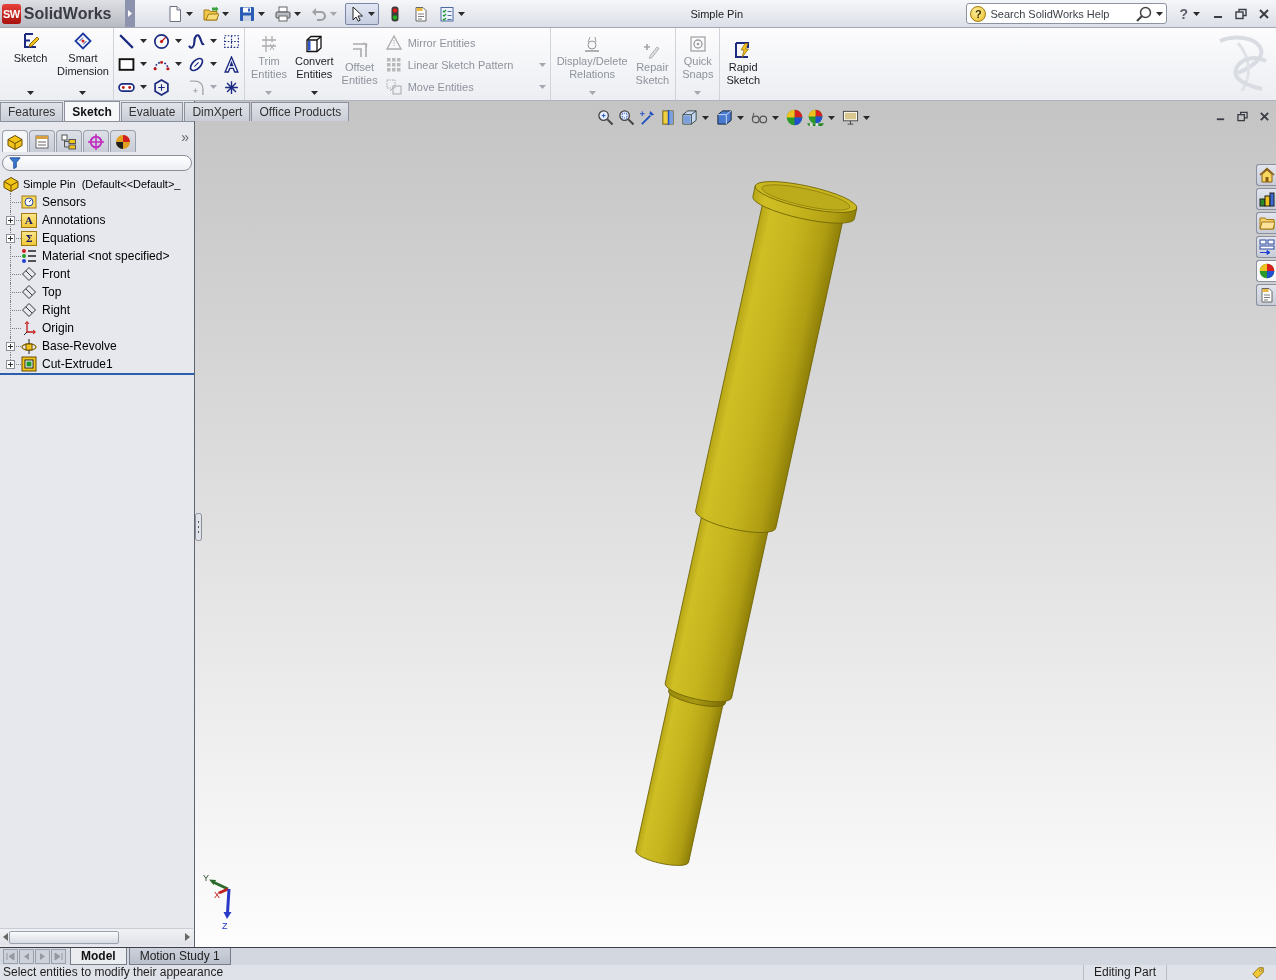  What do you see at coordinates (92, 111) in the screenshot?
I see `command-tab: Sketch` at bounding box center [92, 111].